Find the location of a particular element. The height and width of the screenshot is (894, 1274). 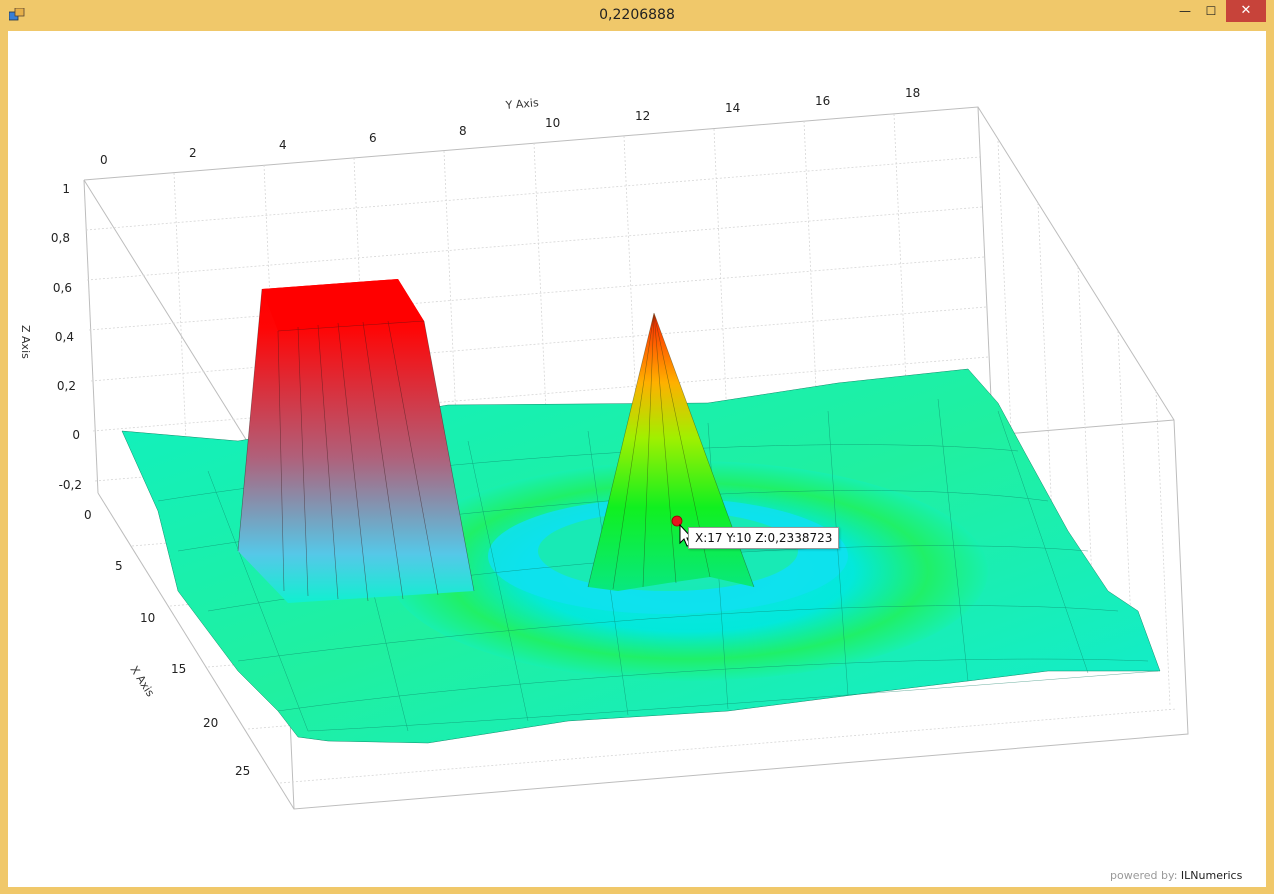

maximize-icon: ☐ is located at coordinates (1211, 11).